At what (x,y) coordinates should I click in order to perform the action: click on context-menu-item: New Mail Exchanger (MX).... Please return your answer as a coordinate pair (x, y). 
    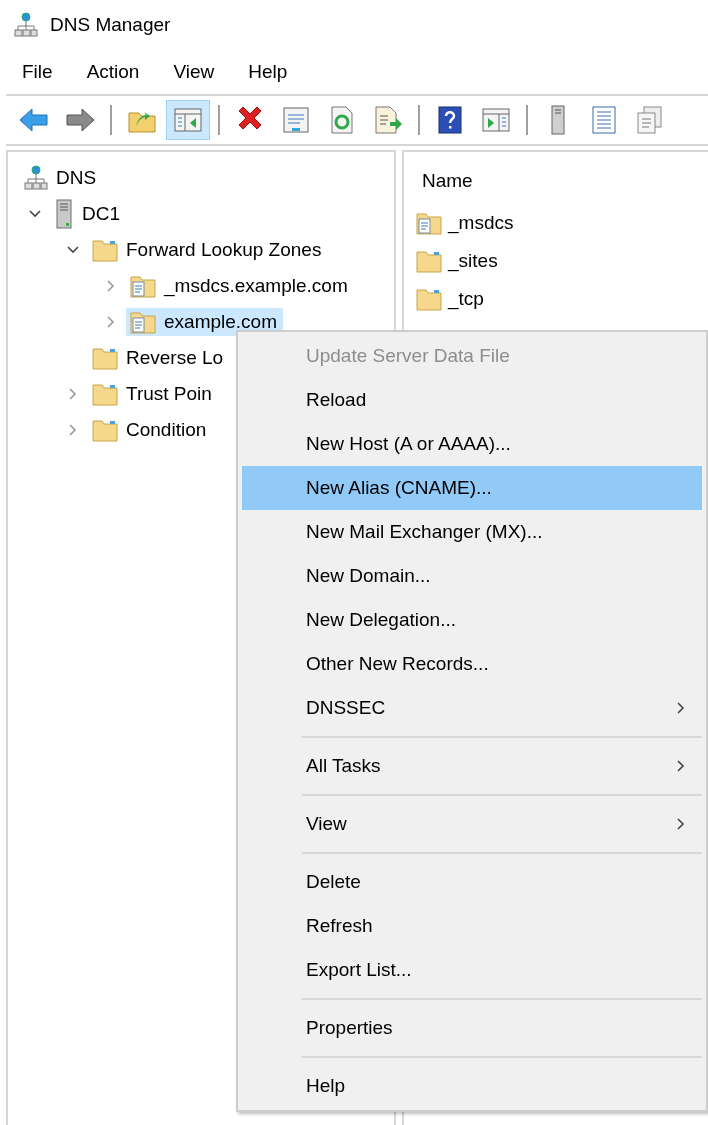
    Looking at the image, I should click on (472, 532).